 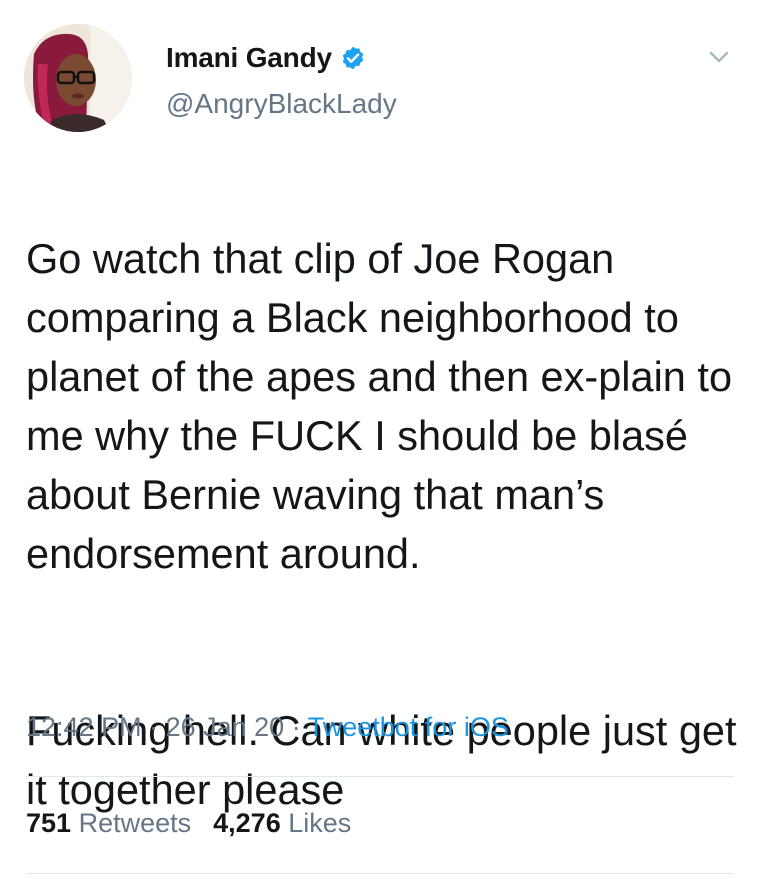 I want to click on likes-label: Likes, so click(x=320, y=823).